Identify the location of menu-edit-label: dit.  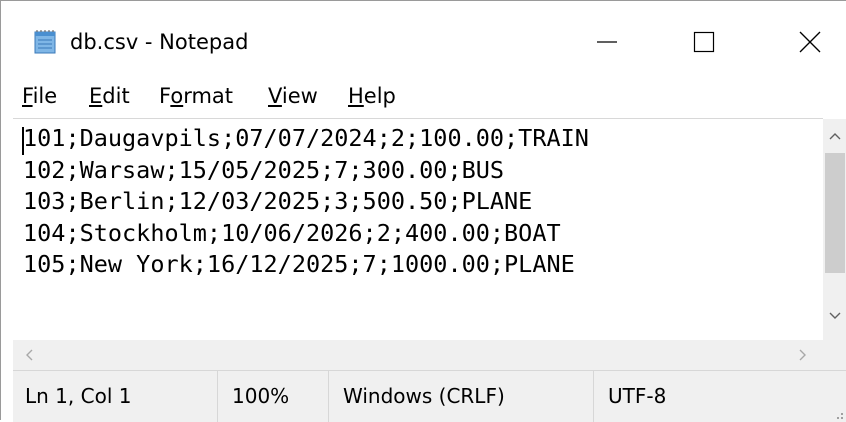
(116, 96).